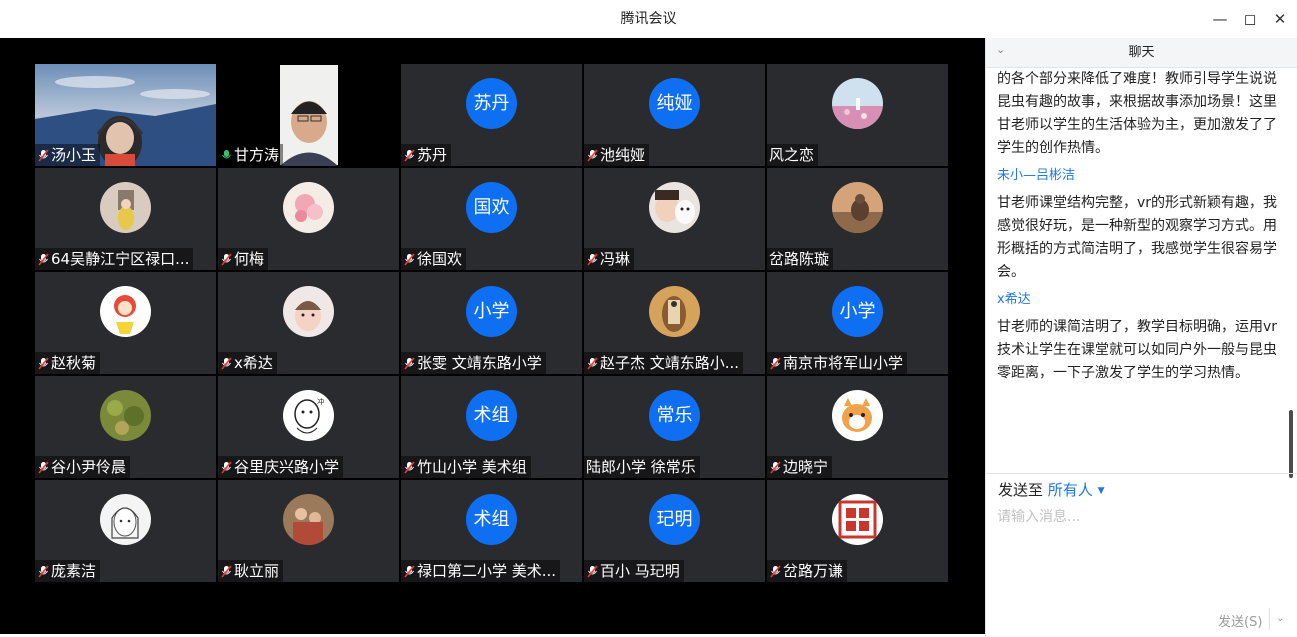 This screenshot has width=1297, height=637. I want to click on chat-divider, so click(1141, 473).